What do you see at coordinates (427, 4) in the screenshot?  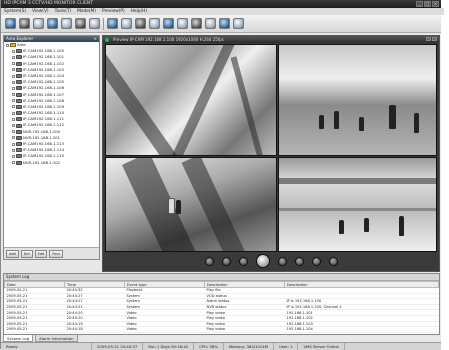 I see `maximize-icon: □` at bounding box center [427, 4].